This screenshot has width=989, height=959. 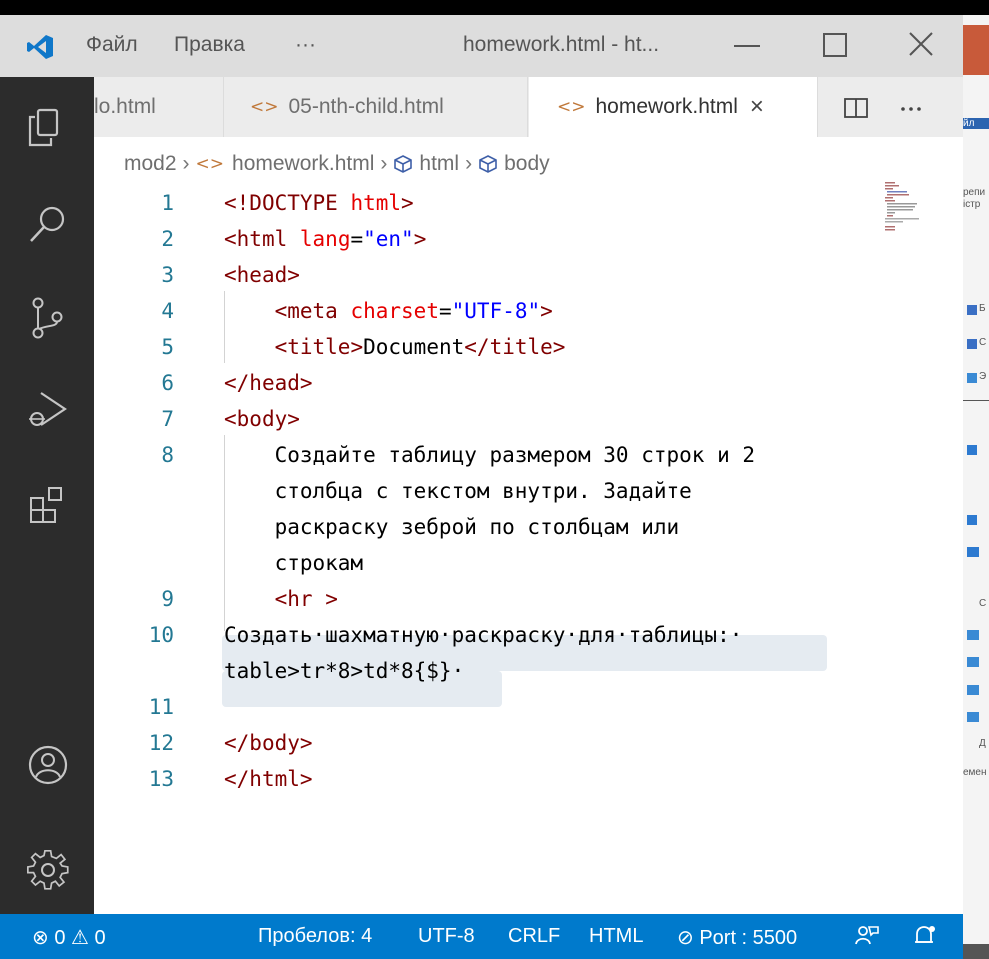 I want to click on bg-text: йл, so click(x=976, y=123).